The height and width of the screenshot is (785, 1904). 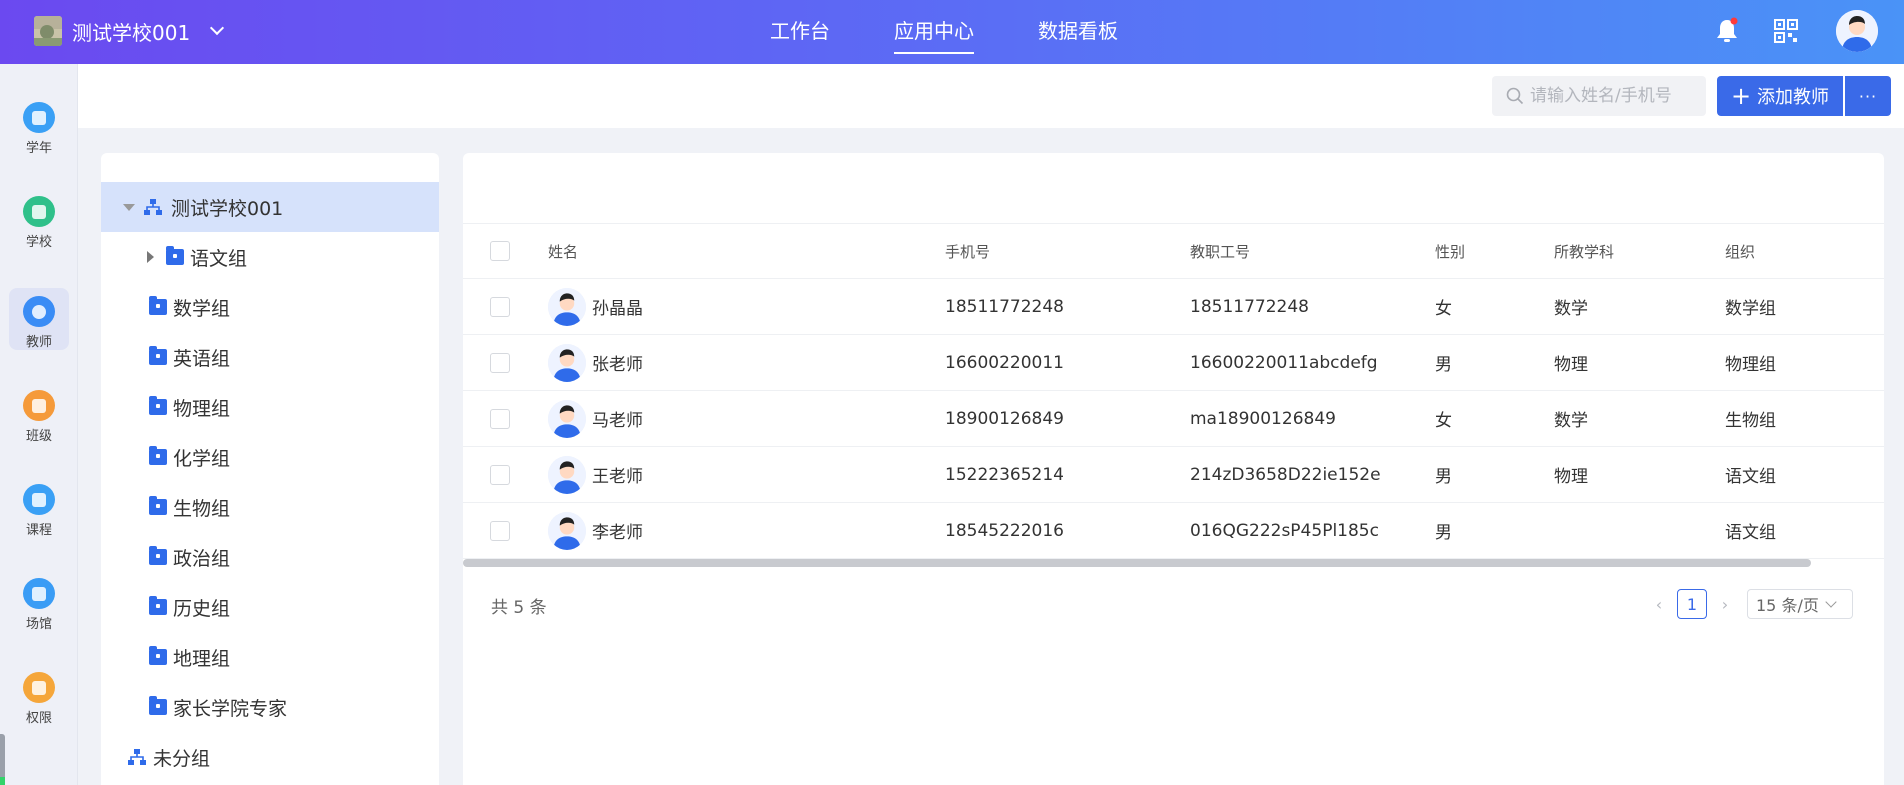 I want to click on bell-icon, so click(x=1727, y=31).